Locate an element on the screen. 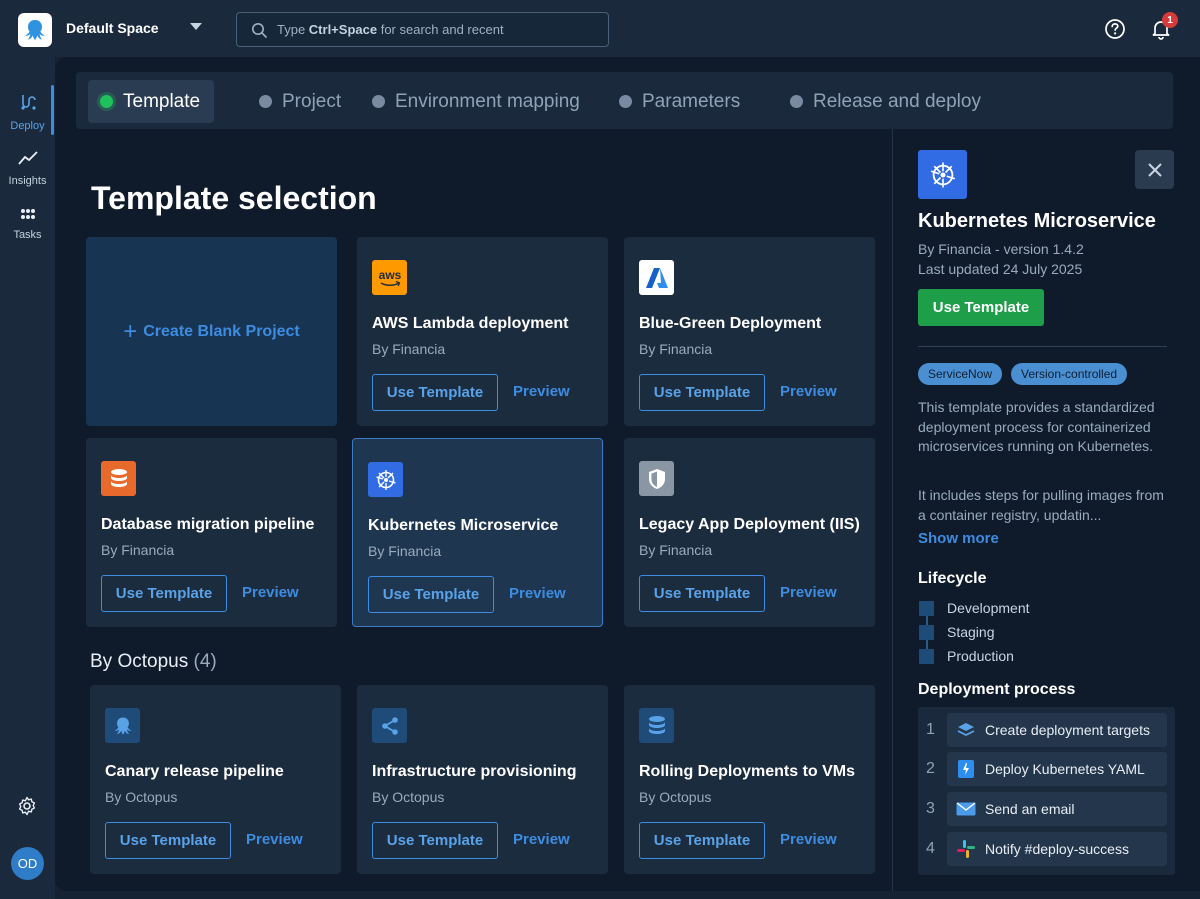 The width and height of the screenshot is (1200, 899). lifecycle-phase-staging: Staging is located at coordinates (971, 632).